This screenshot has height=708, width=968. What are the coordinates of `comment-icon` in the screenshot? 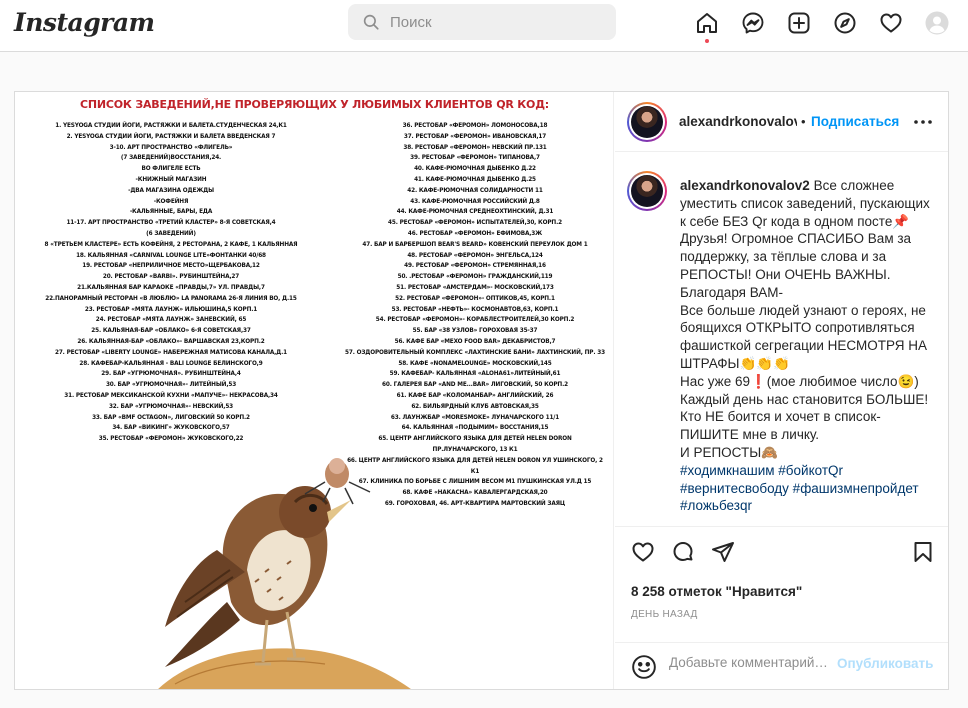 It's located at (683, 551).